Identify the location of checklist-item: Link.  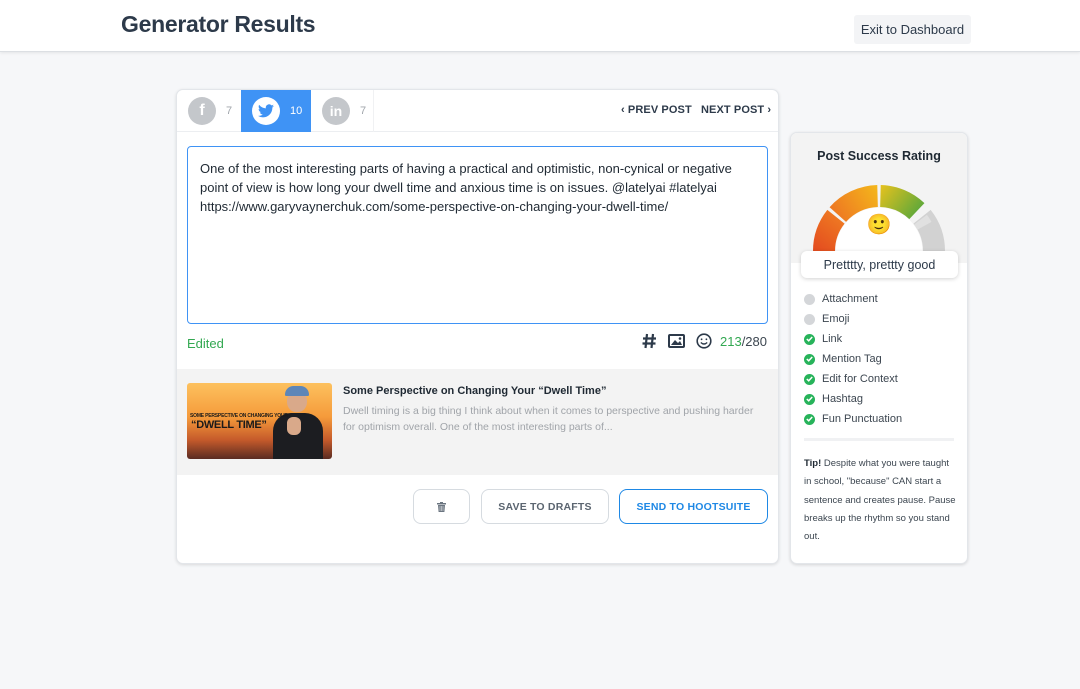
(853, 339).